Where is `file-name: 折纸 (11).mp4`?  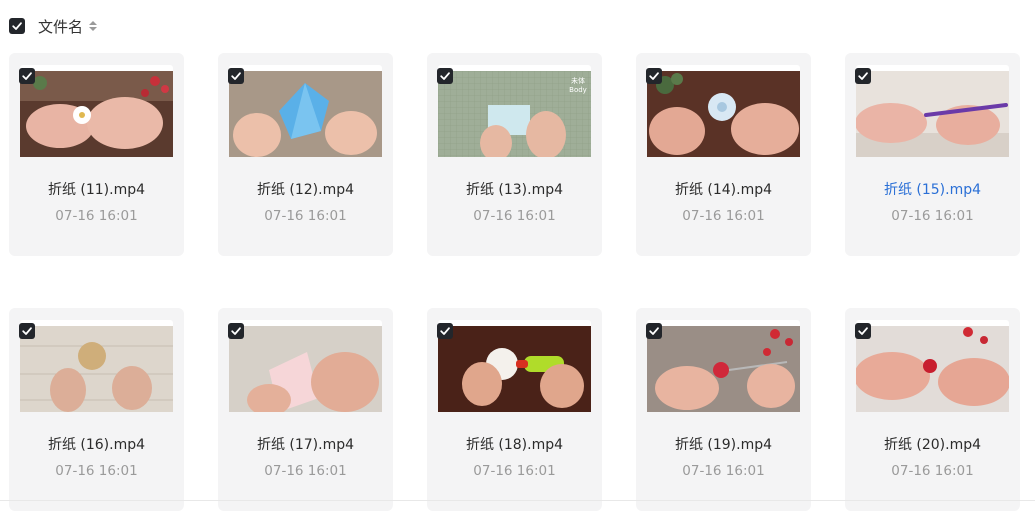 file-name: 折纸 (11).mp4 is located at coordinates (96, 189).